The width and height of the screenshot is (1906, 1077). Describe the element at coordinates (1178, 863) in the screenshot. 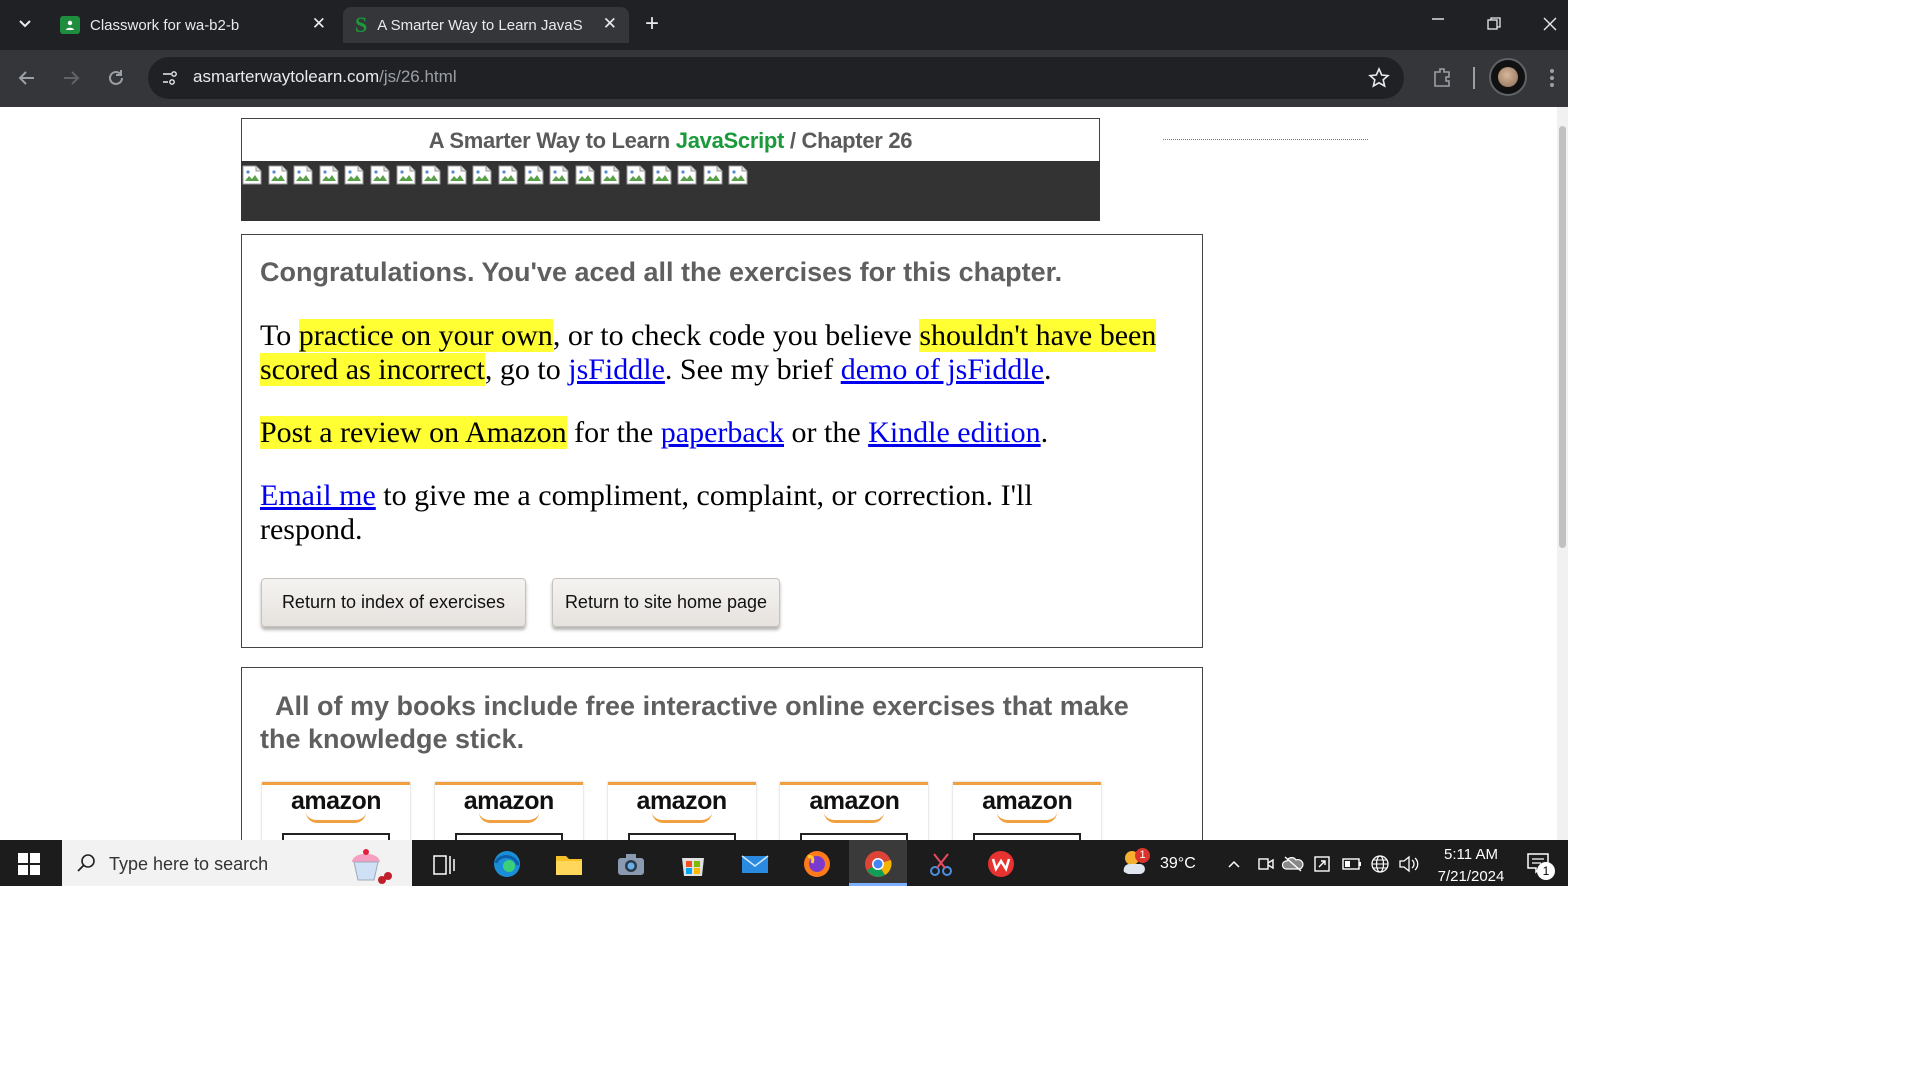

I see `weather-temperature: 39°C` at that location.